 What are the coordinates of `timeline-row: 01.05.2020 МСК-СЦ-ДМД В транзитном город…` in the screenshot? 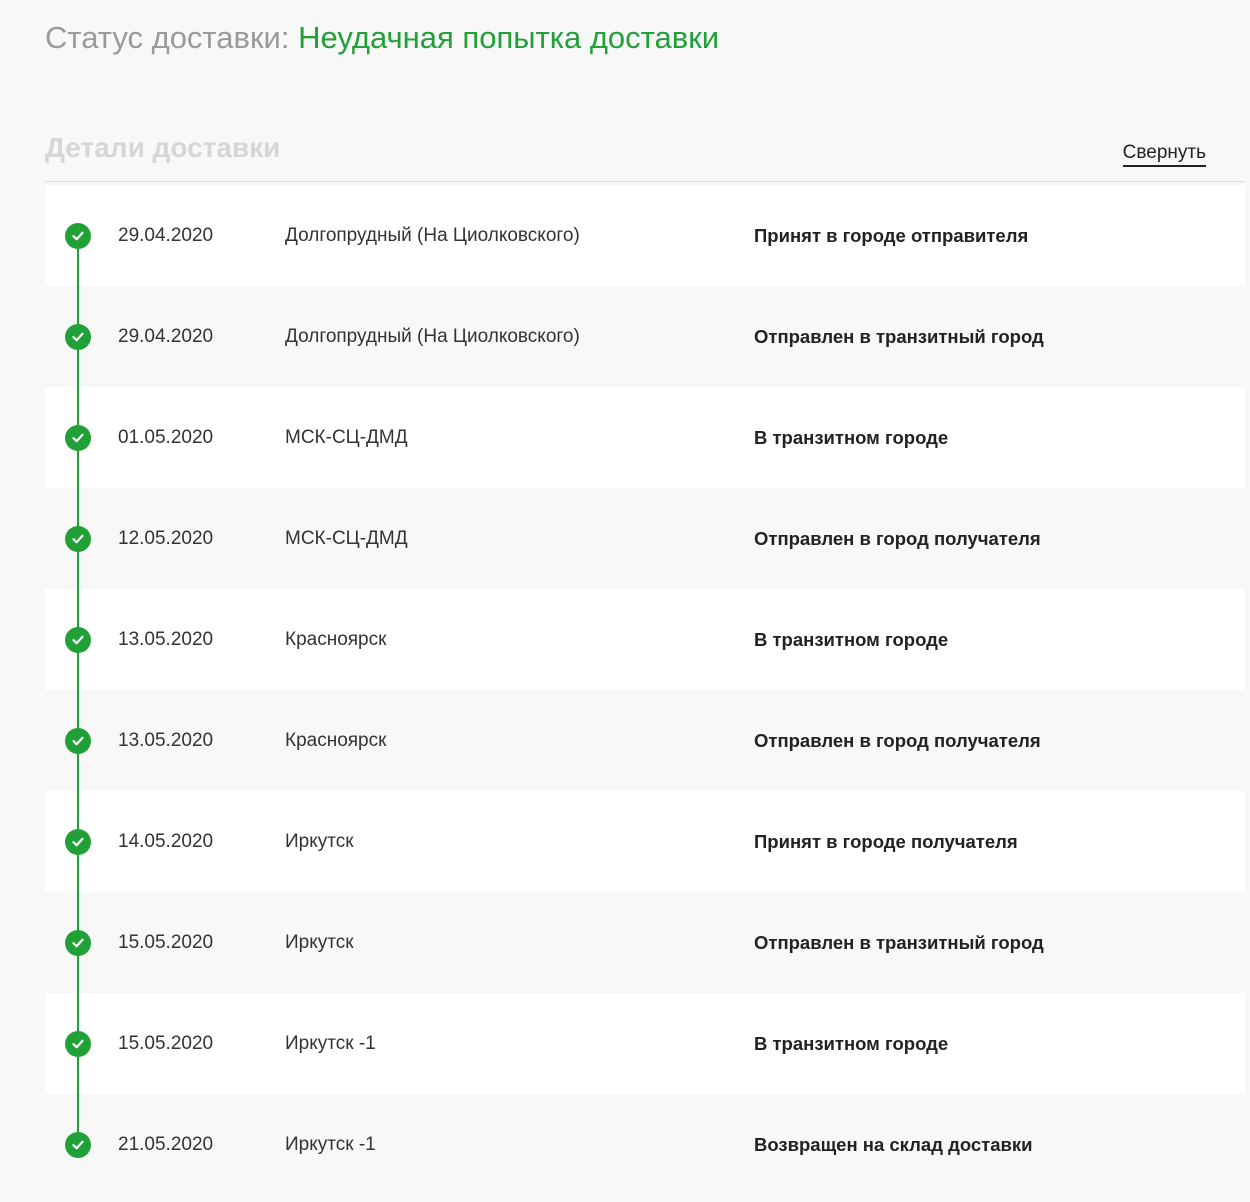 It's located at (645, 437).